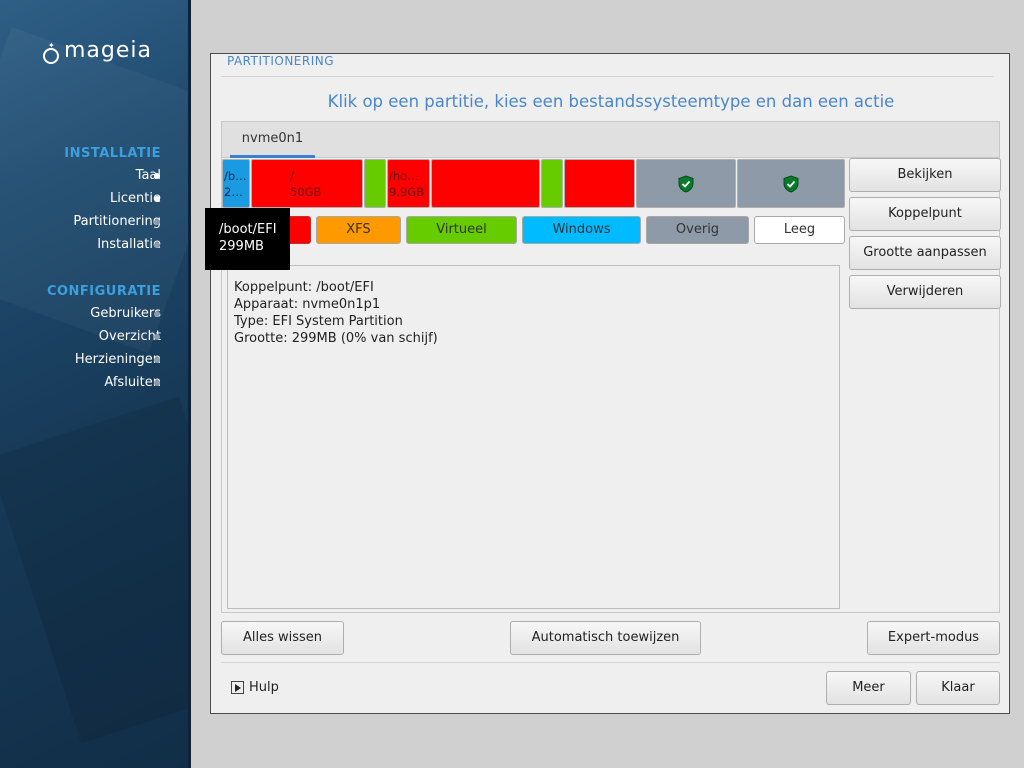 The width and height of the screenshot is (1024, 768). Describe the element at coordinates (129, 336) in the screenshot. I see `sidebar-item-overzicht: Overzicht` at that location.